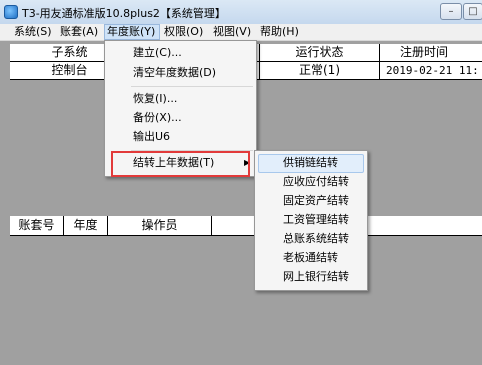  Describe the element at coordinates (174, 73) in the screenshot. I see `menu-item-clear-year-data: 清空年度数据(D)` at that location.